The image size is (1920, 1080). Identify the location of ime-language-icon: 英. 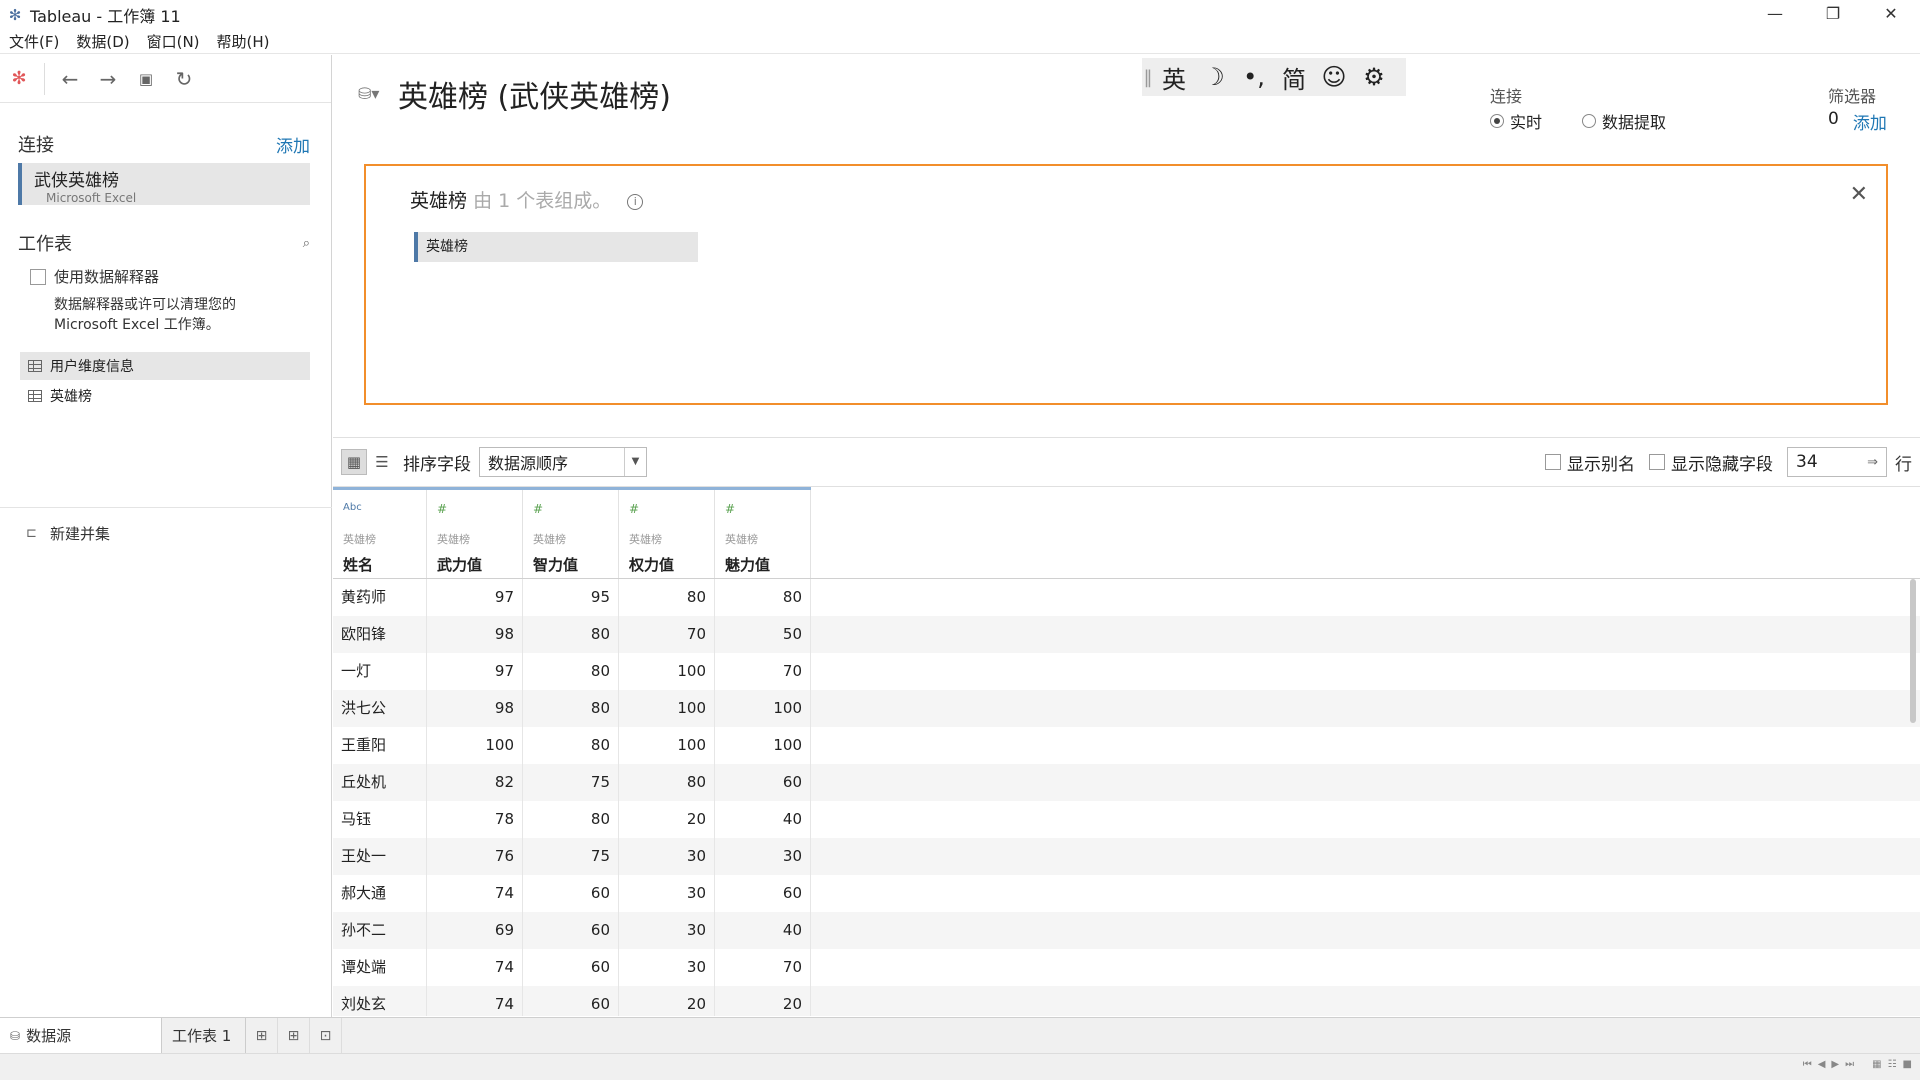
(1174, 77).